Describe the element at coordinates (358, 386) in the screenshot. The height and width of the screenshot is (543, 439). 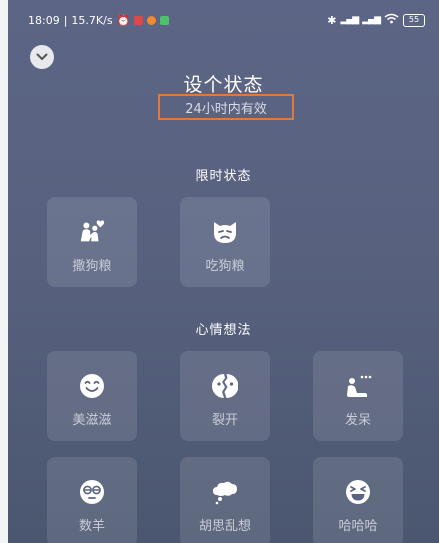
I see `daydream-icon` at that location.